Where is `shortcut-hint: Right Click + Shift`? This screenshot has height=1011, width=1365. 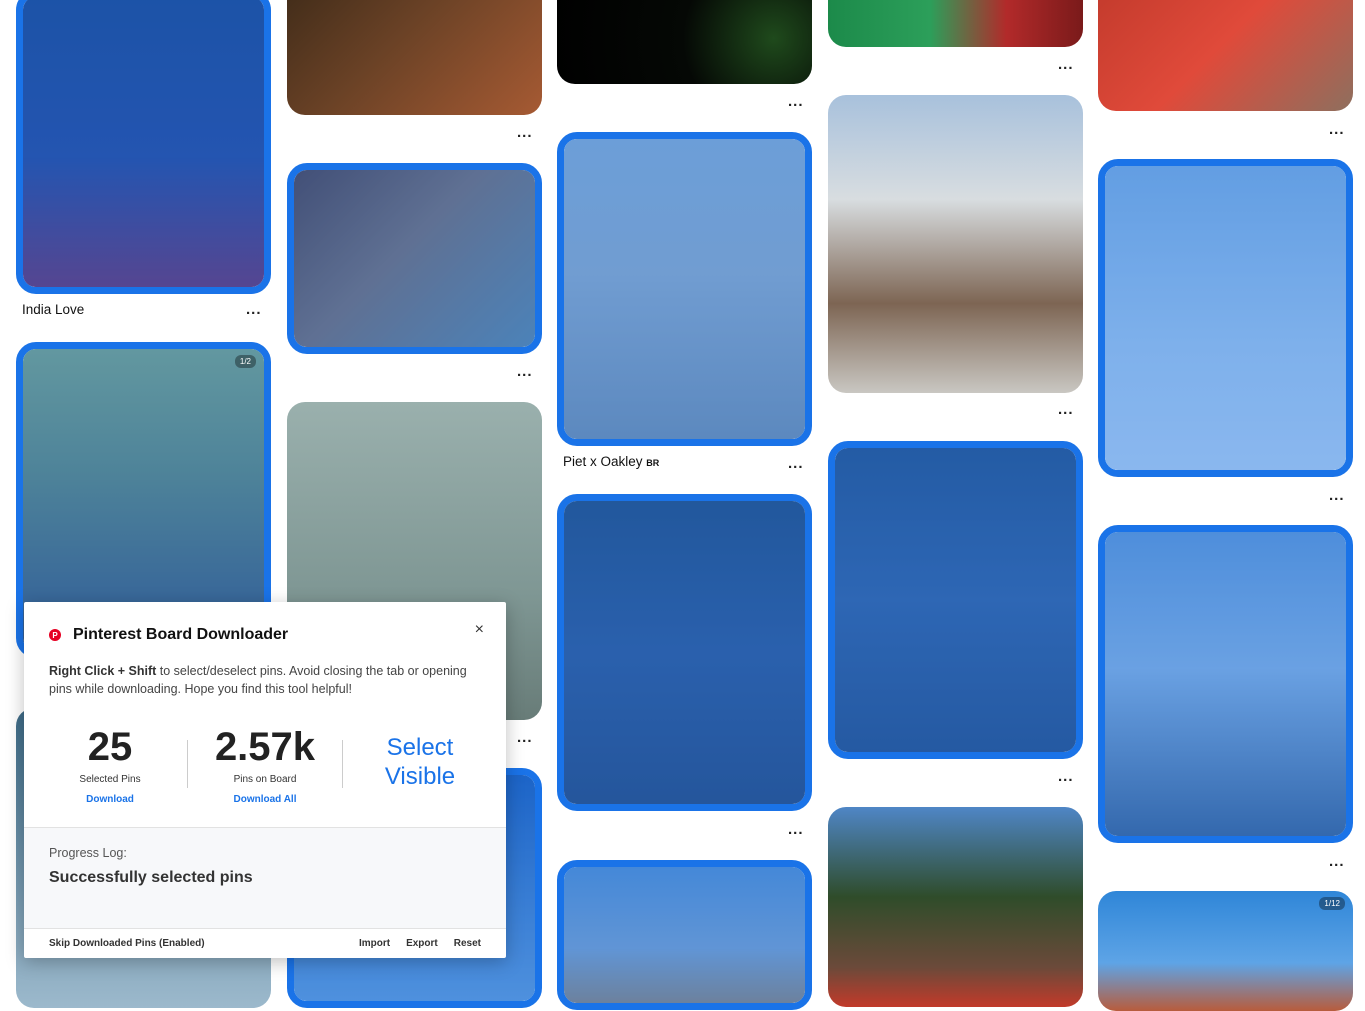
shortcut-hint: Right Click + Shift is located at coordinates (103, 671).